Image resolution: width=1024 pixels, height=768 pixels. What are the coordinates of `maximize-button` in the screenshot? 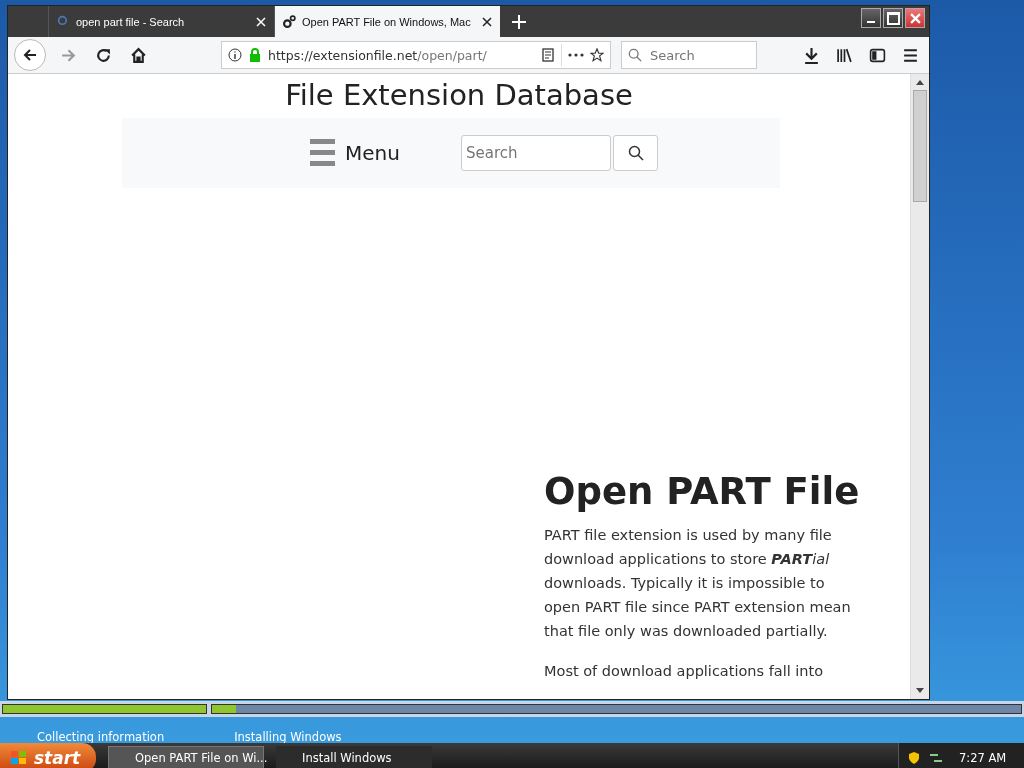 It's located at (893, 18).